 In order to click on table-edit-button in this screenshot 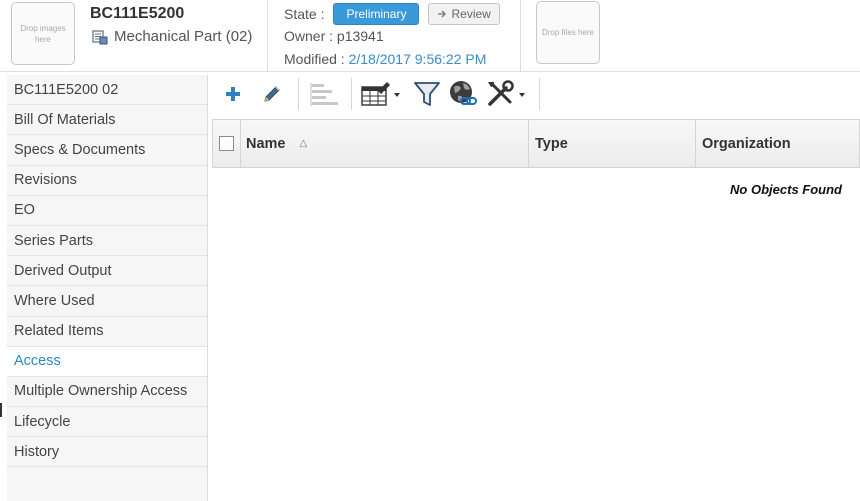, I will do `click(381, 94)`.